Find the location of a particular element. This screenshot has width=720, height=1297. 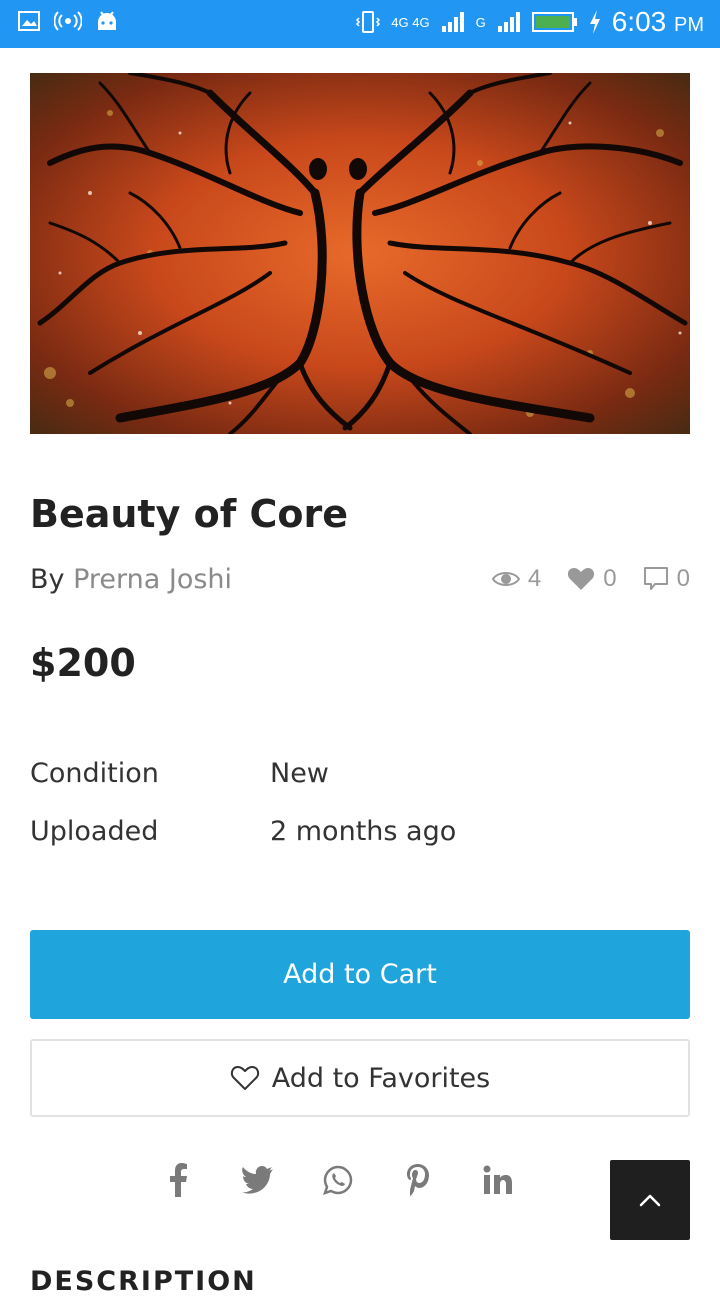

notification-icons is located at coordinates (68, 21).